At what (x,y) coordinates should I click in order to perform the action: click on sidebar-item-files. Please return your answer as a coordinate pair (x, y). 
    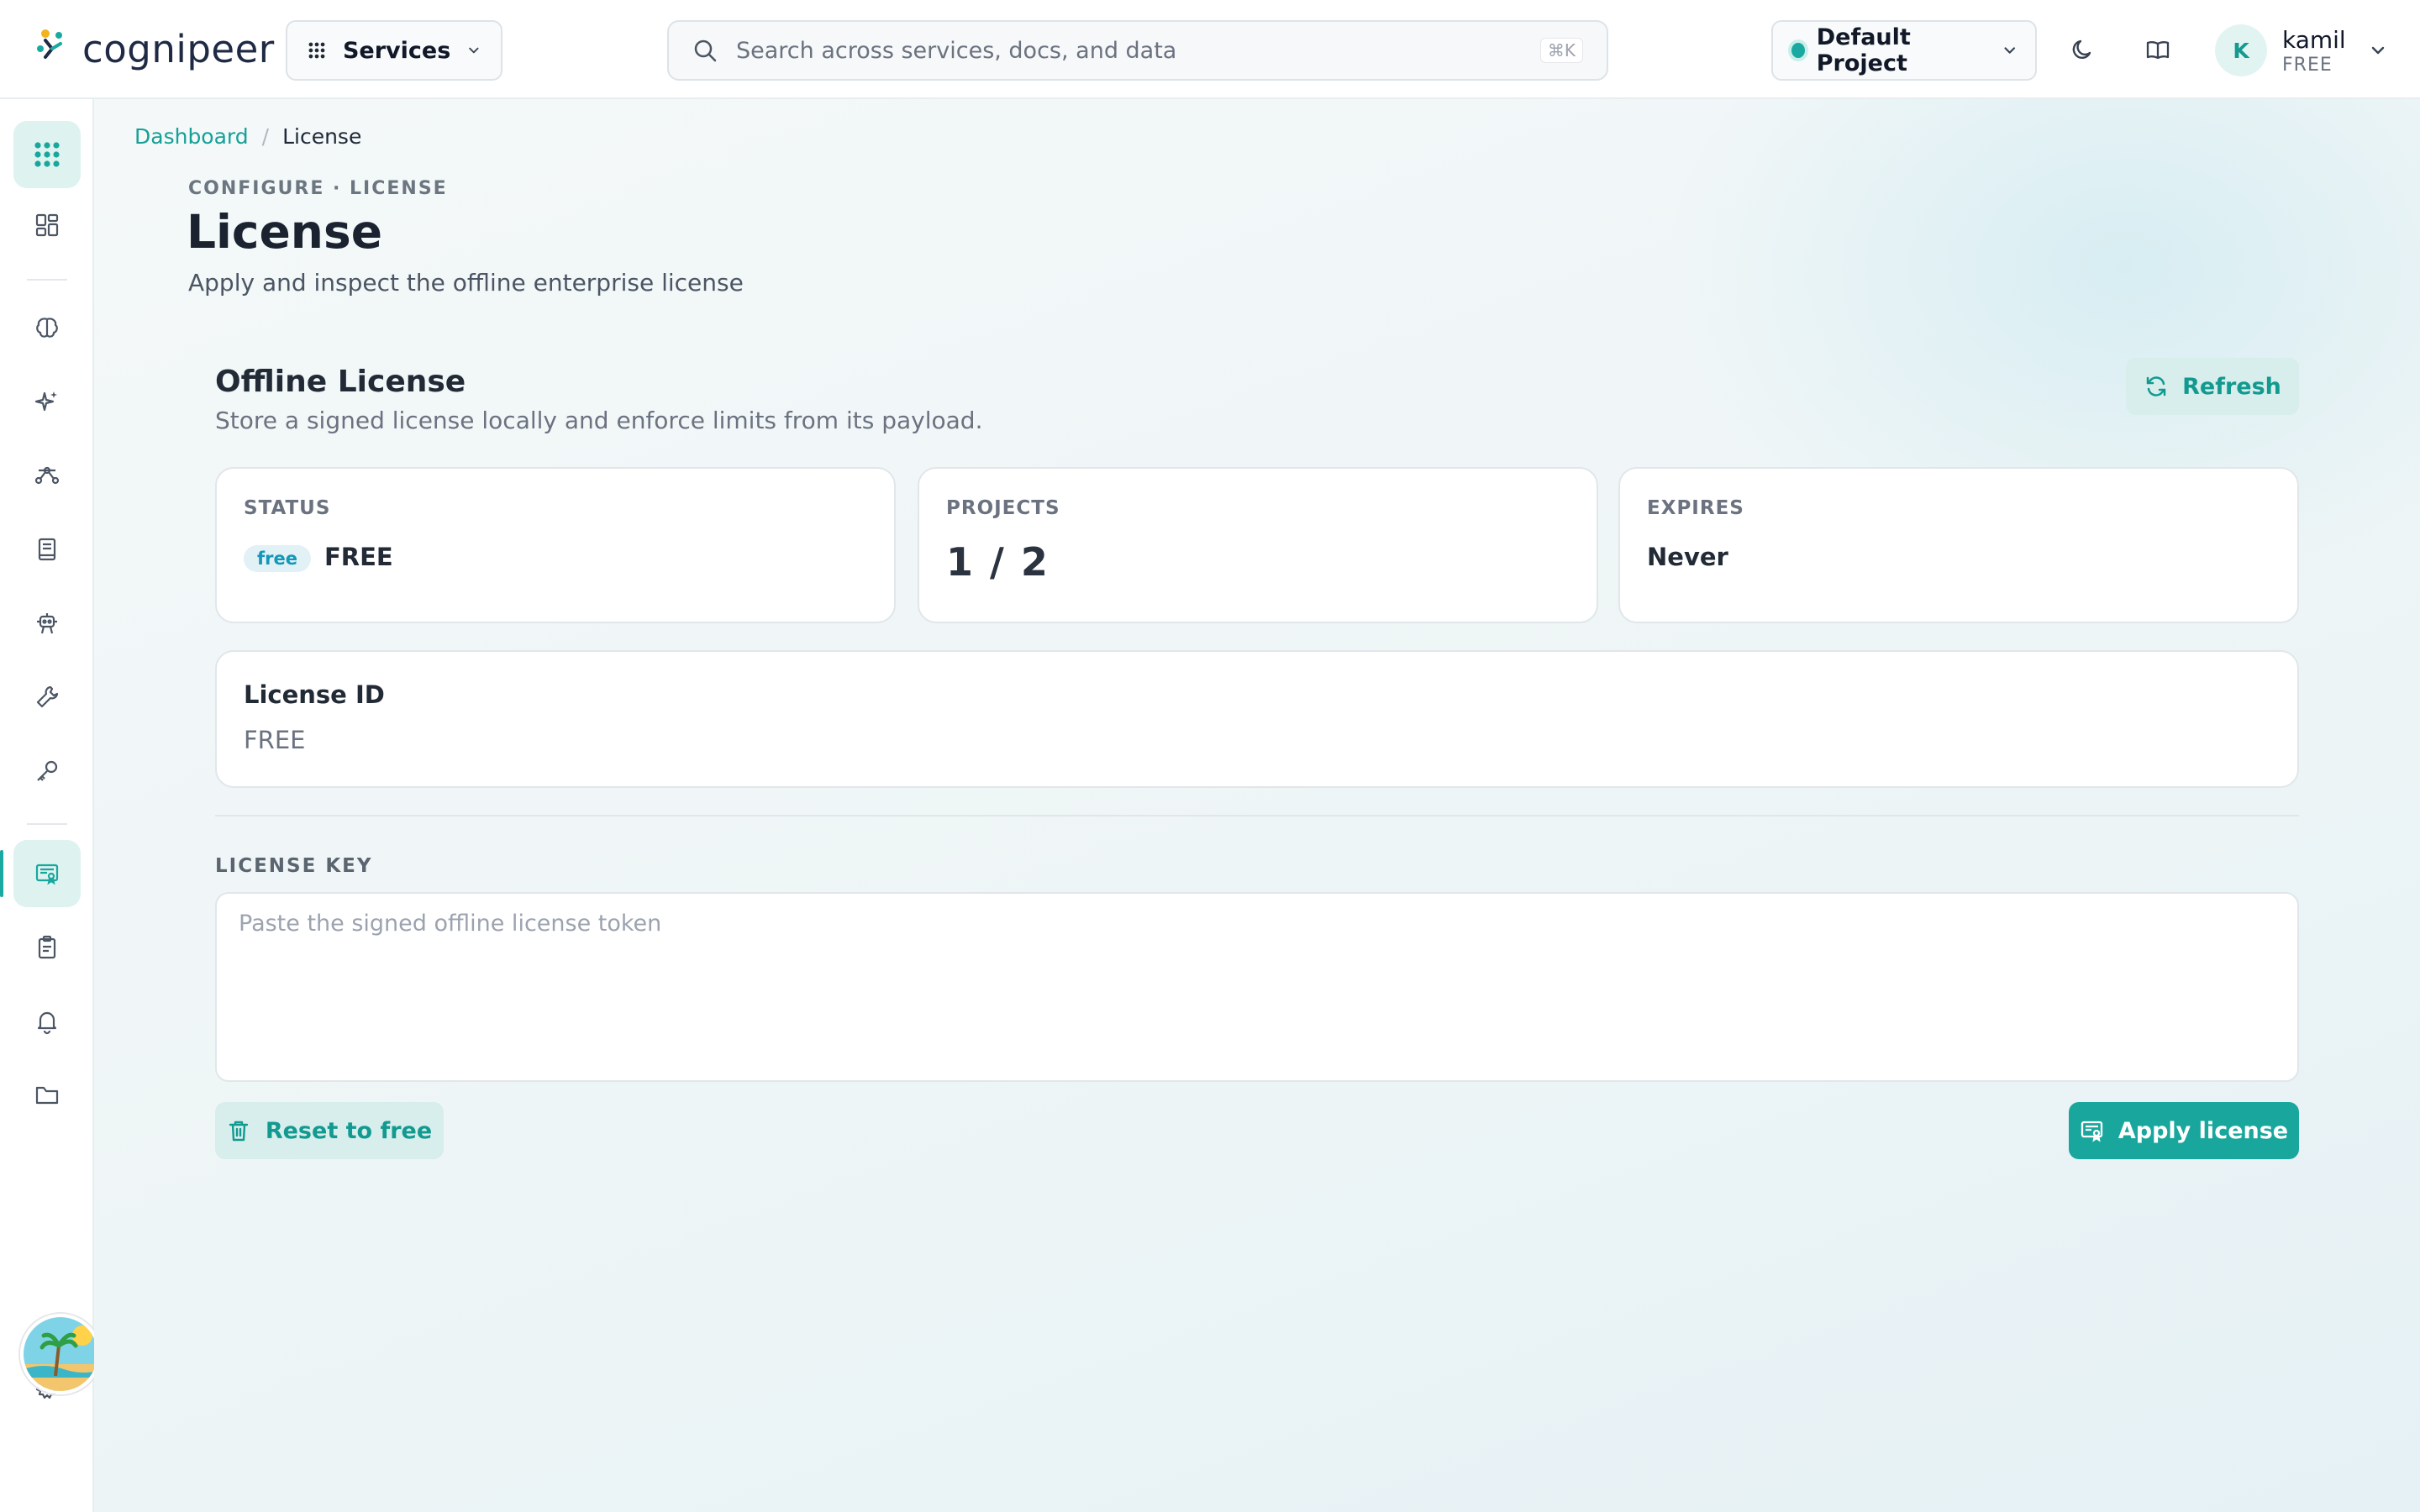
    Looking at the image, I should click on (47, 1095).